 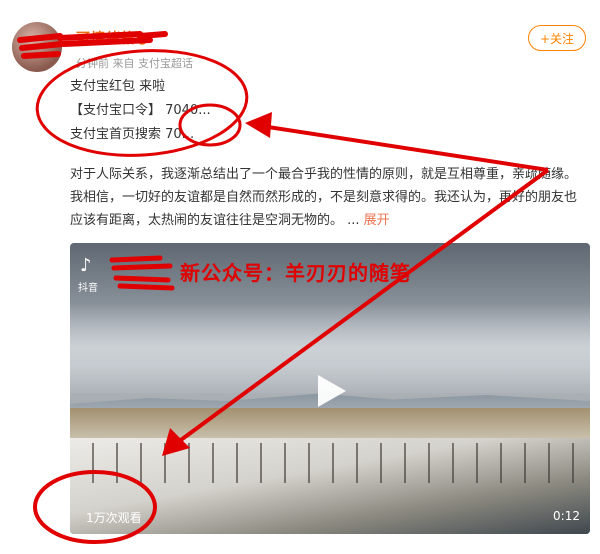 I want to click on video-duration: 0:12, so click(x=566, y=516).